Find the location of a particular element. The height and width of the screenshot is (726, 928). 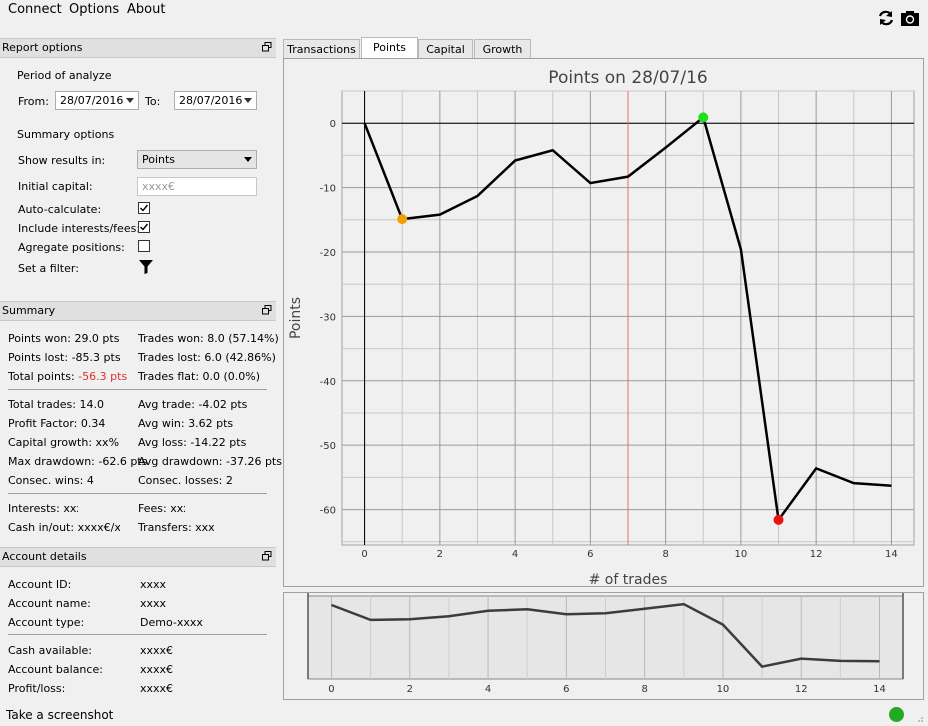

initial-capital-placeholder: xxxx€ is located at coordinates (159, 186).